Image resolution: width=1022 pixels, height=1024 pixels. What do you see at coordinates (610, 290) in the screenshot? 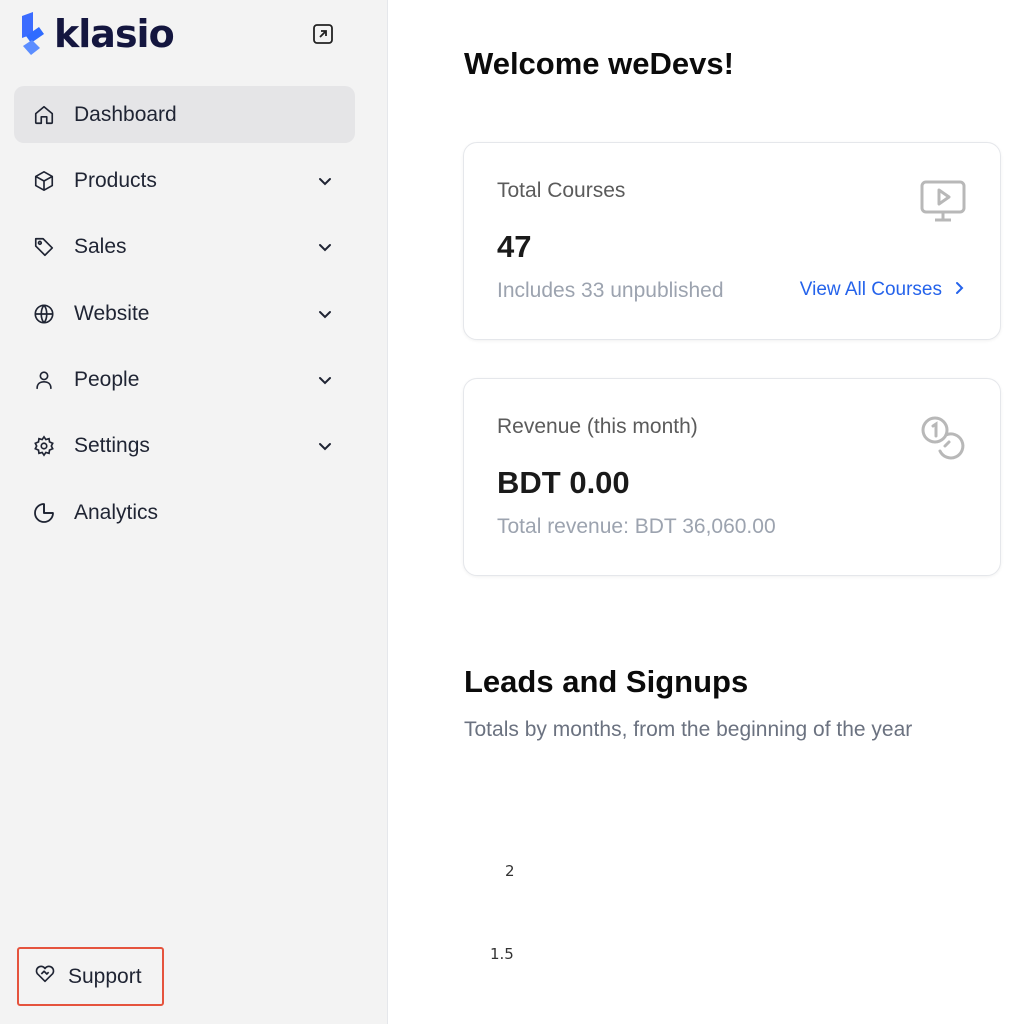
I see `card-subtext: Includes 33 unpublished` at bounding box center [610, 290].